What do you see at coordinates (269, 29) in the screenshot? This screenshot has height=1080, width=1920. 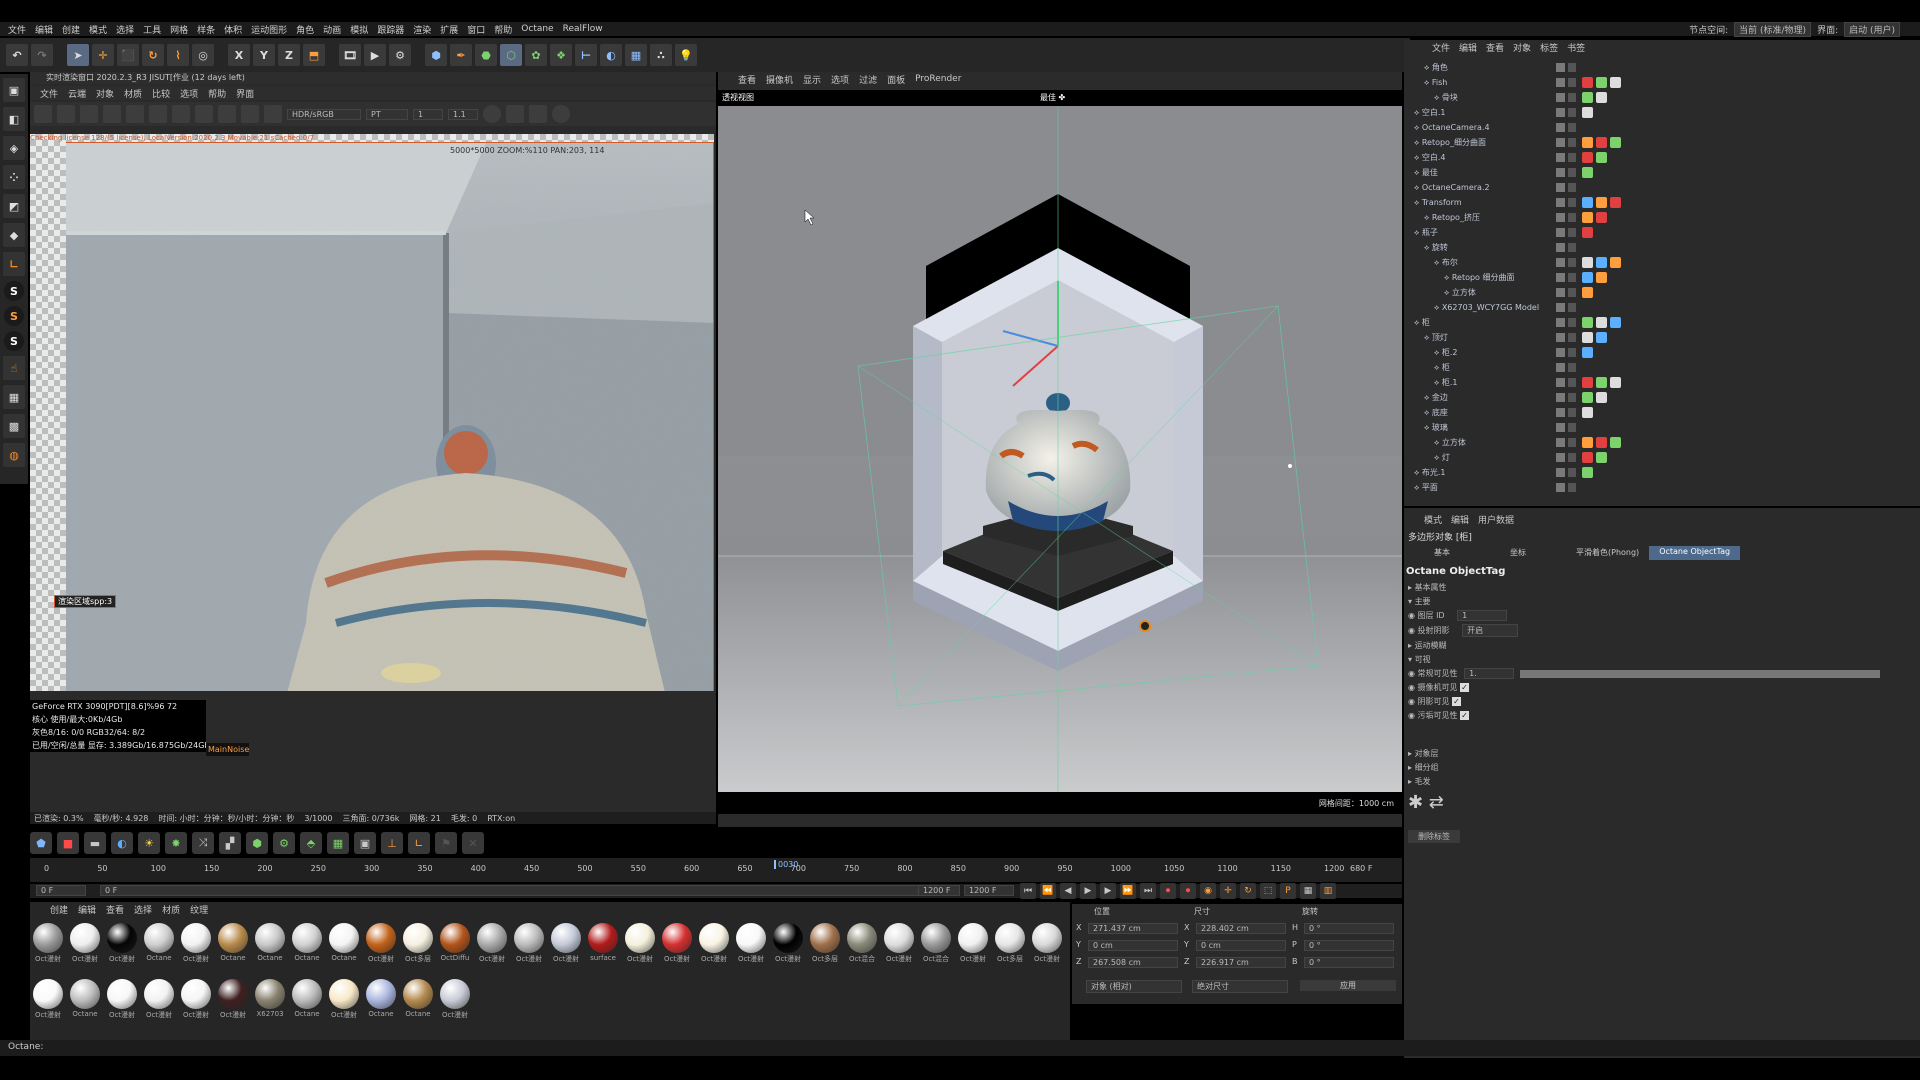 I see `menu-mograph: 运动图形` at bounding box center [269, 29].